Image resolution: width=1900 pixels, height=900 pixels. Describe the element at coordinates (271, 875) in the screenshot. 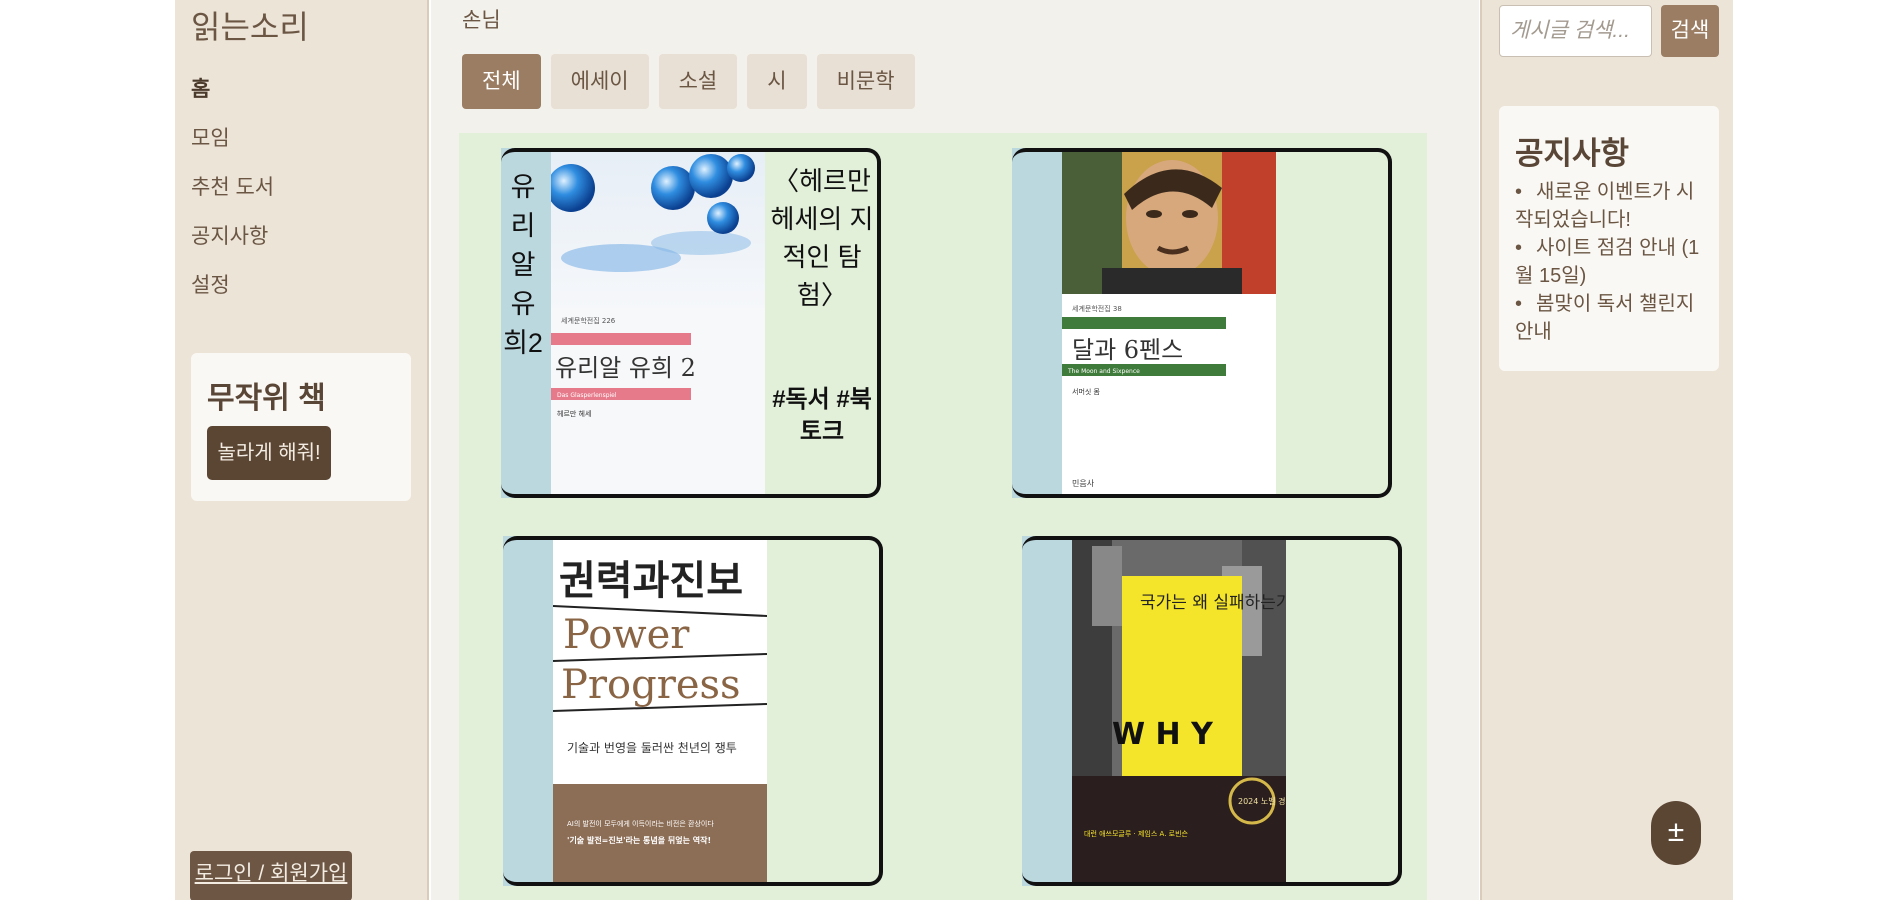

I see `login-signup-button: 로그인 / 회원가입` at that location.